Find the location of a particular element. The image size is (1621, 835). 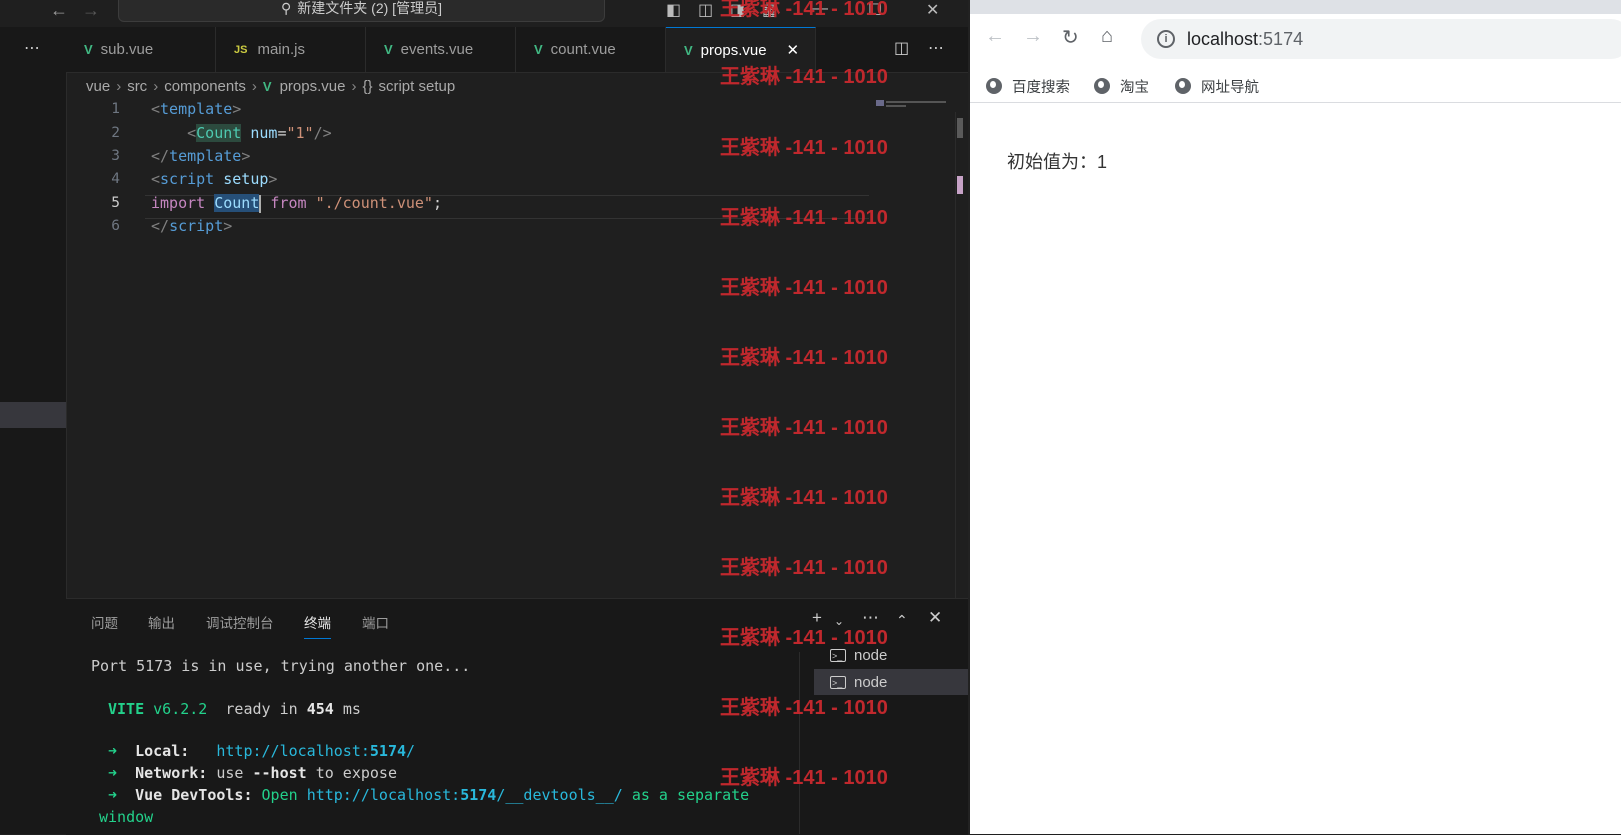

tab-terminal: 终端 is located at coordinates (317, 625).